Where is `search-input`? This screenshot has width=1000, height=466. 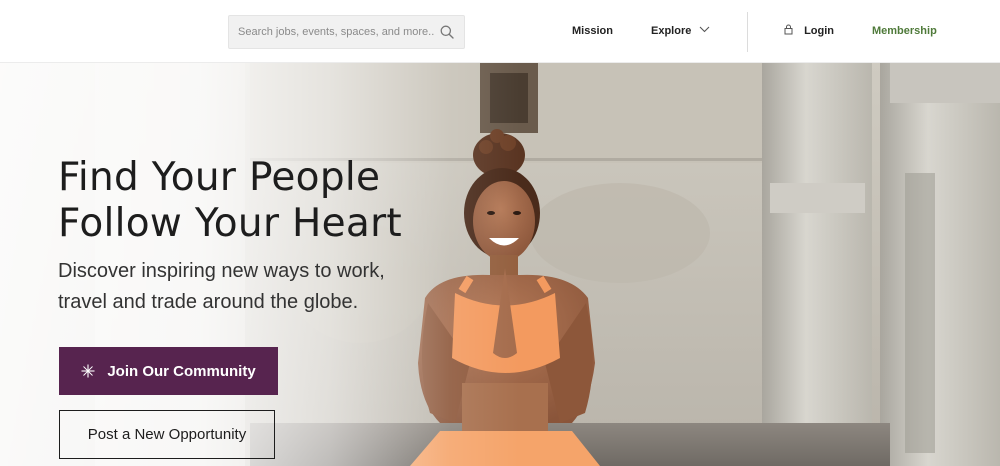
search-input is located at coordinates (331, 32).